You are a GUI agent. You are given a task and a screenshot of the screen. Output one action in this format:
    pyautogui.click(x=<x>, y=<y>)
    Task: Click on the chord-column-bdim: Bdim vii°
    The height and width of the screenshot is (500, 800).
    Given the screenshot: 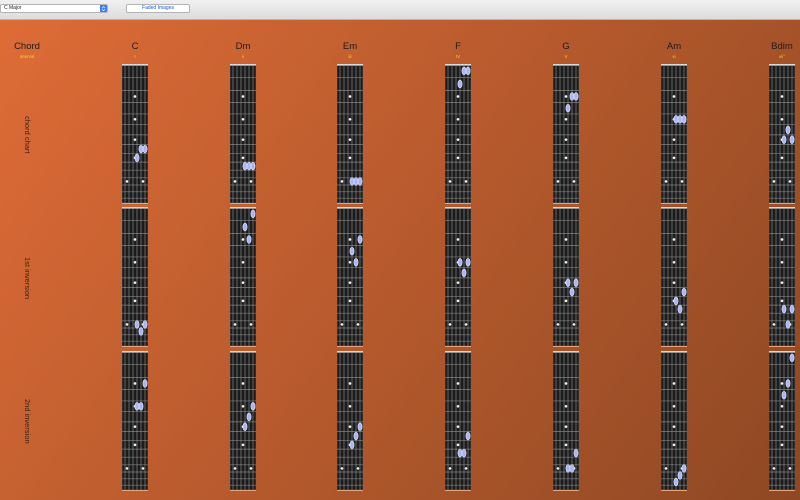 What is the action you would take?
    pyautogui.click(x=782, y=250)
    